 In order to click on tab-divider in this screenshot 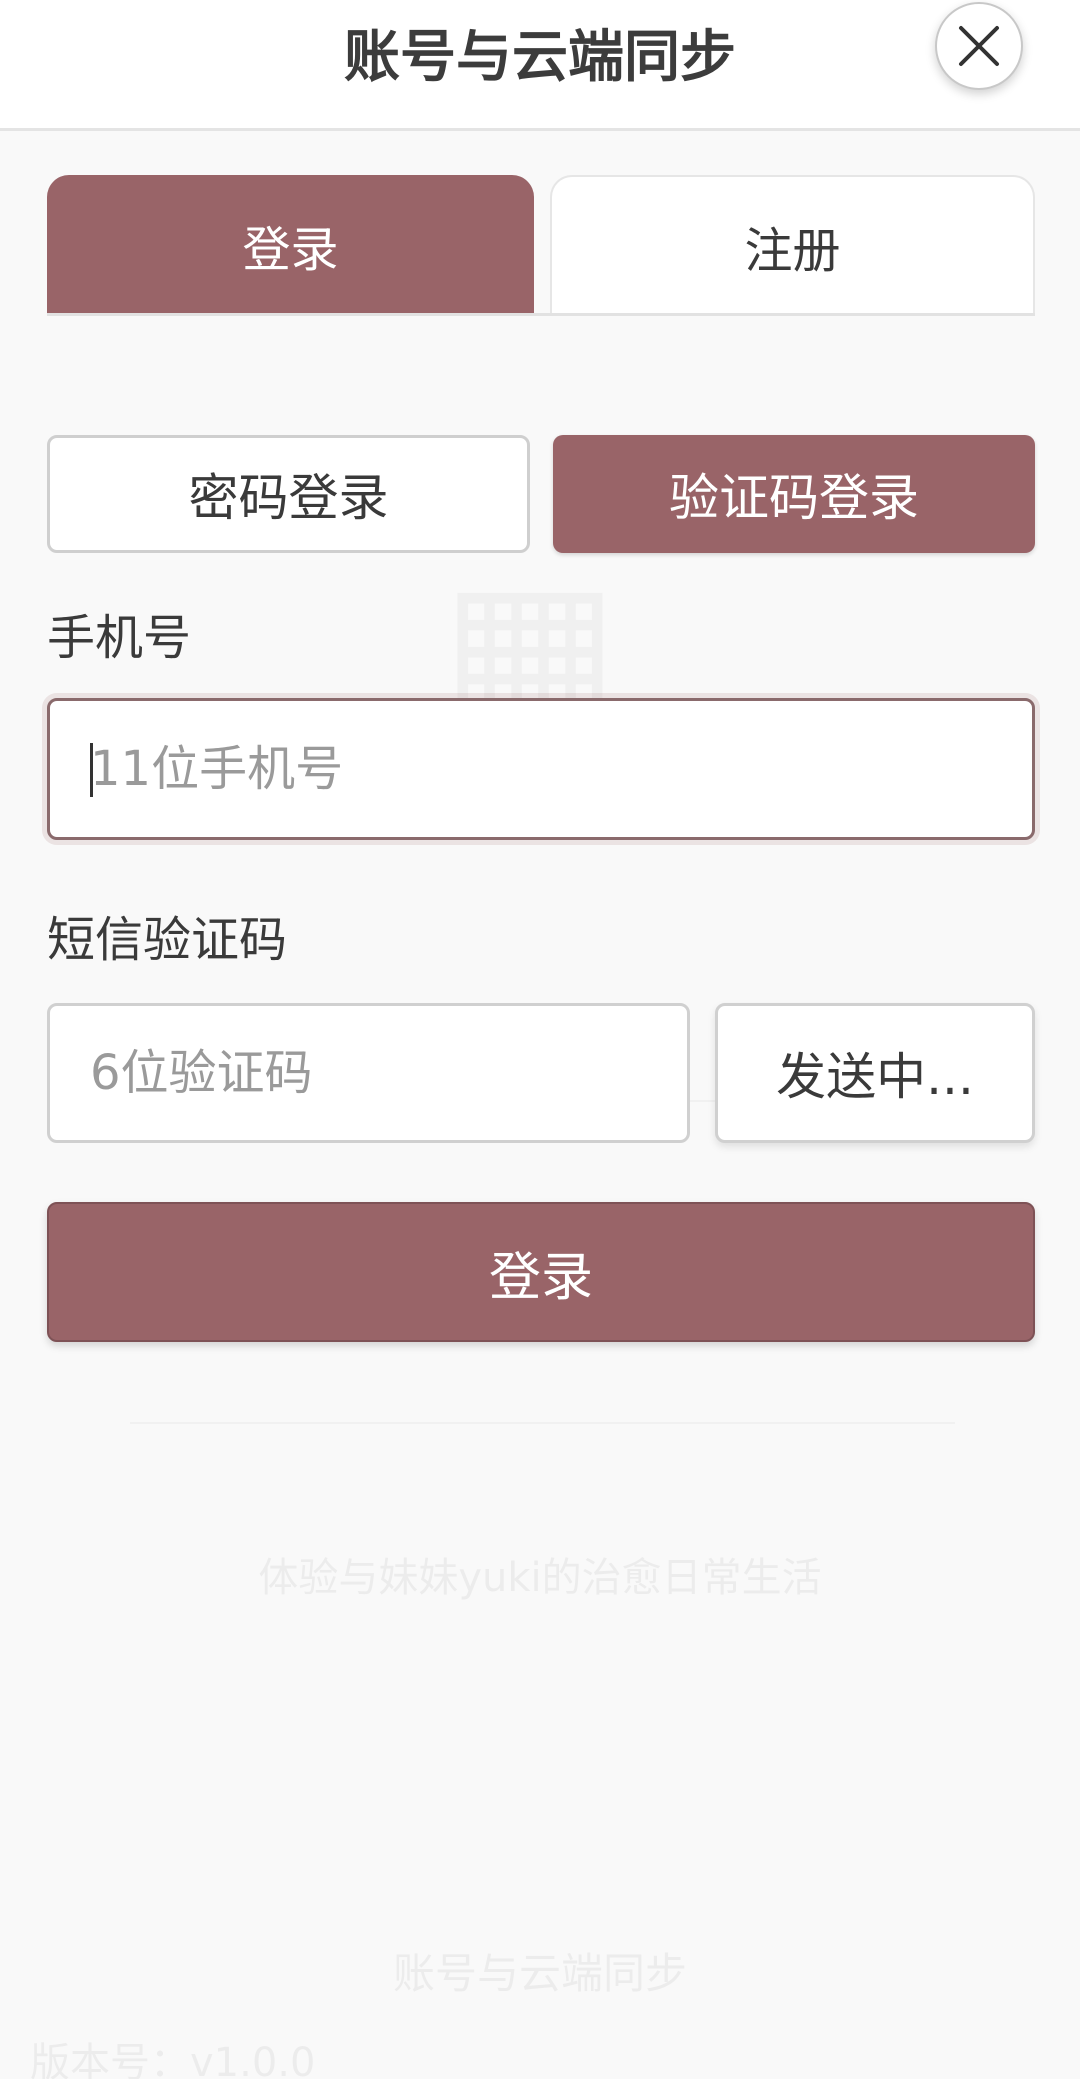, I will do `click(541, 314)`.